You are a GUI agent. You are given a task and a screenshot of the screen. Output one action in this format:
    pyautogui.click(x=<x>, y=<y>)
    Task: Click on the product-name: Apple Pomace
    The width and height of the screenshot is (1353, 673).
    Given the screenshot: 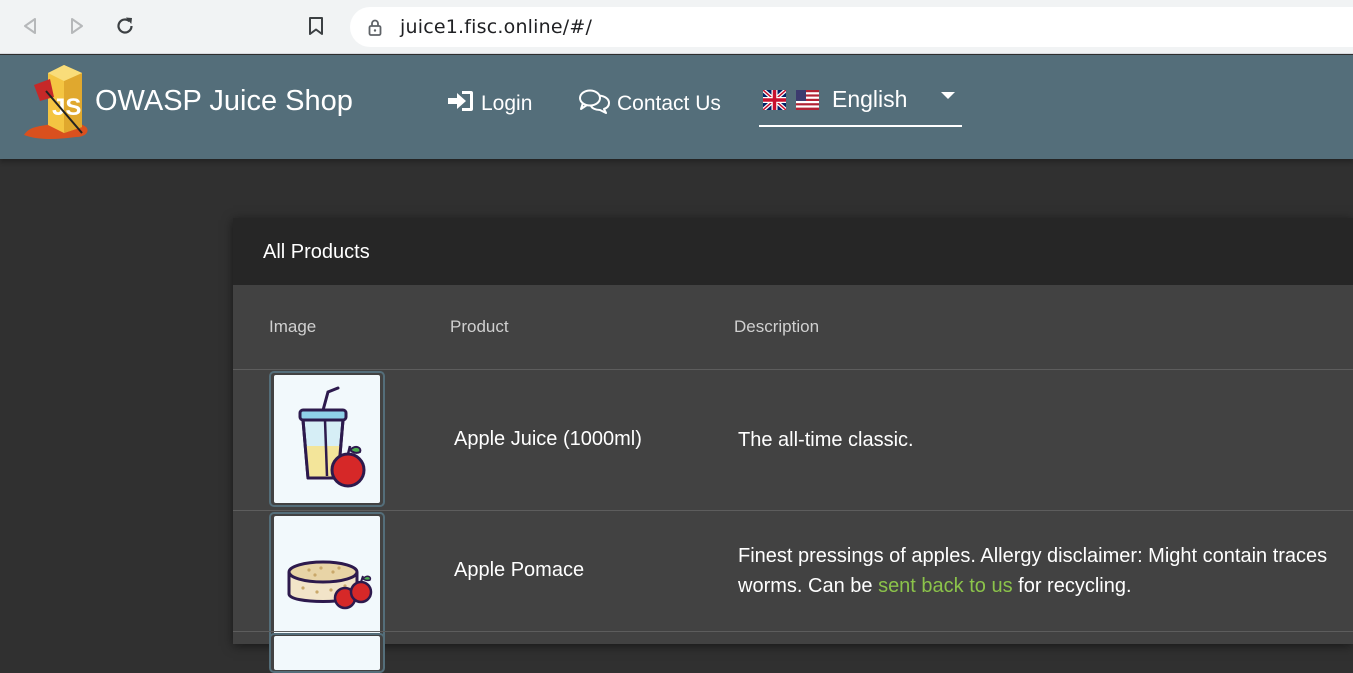 What is the action you would take?
    pyautogui.click(x=519, y=570)
    